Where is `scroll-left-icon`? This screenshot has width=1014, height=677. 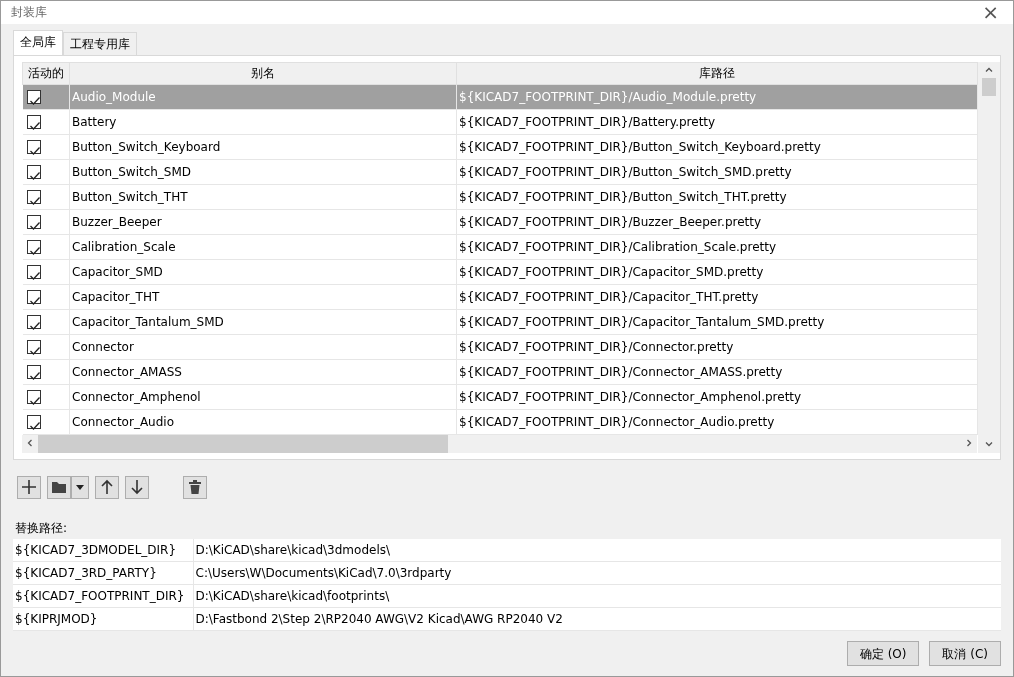 scroll-left-icon is located at coordinates (30, 443).